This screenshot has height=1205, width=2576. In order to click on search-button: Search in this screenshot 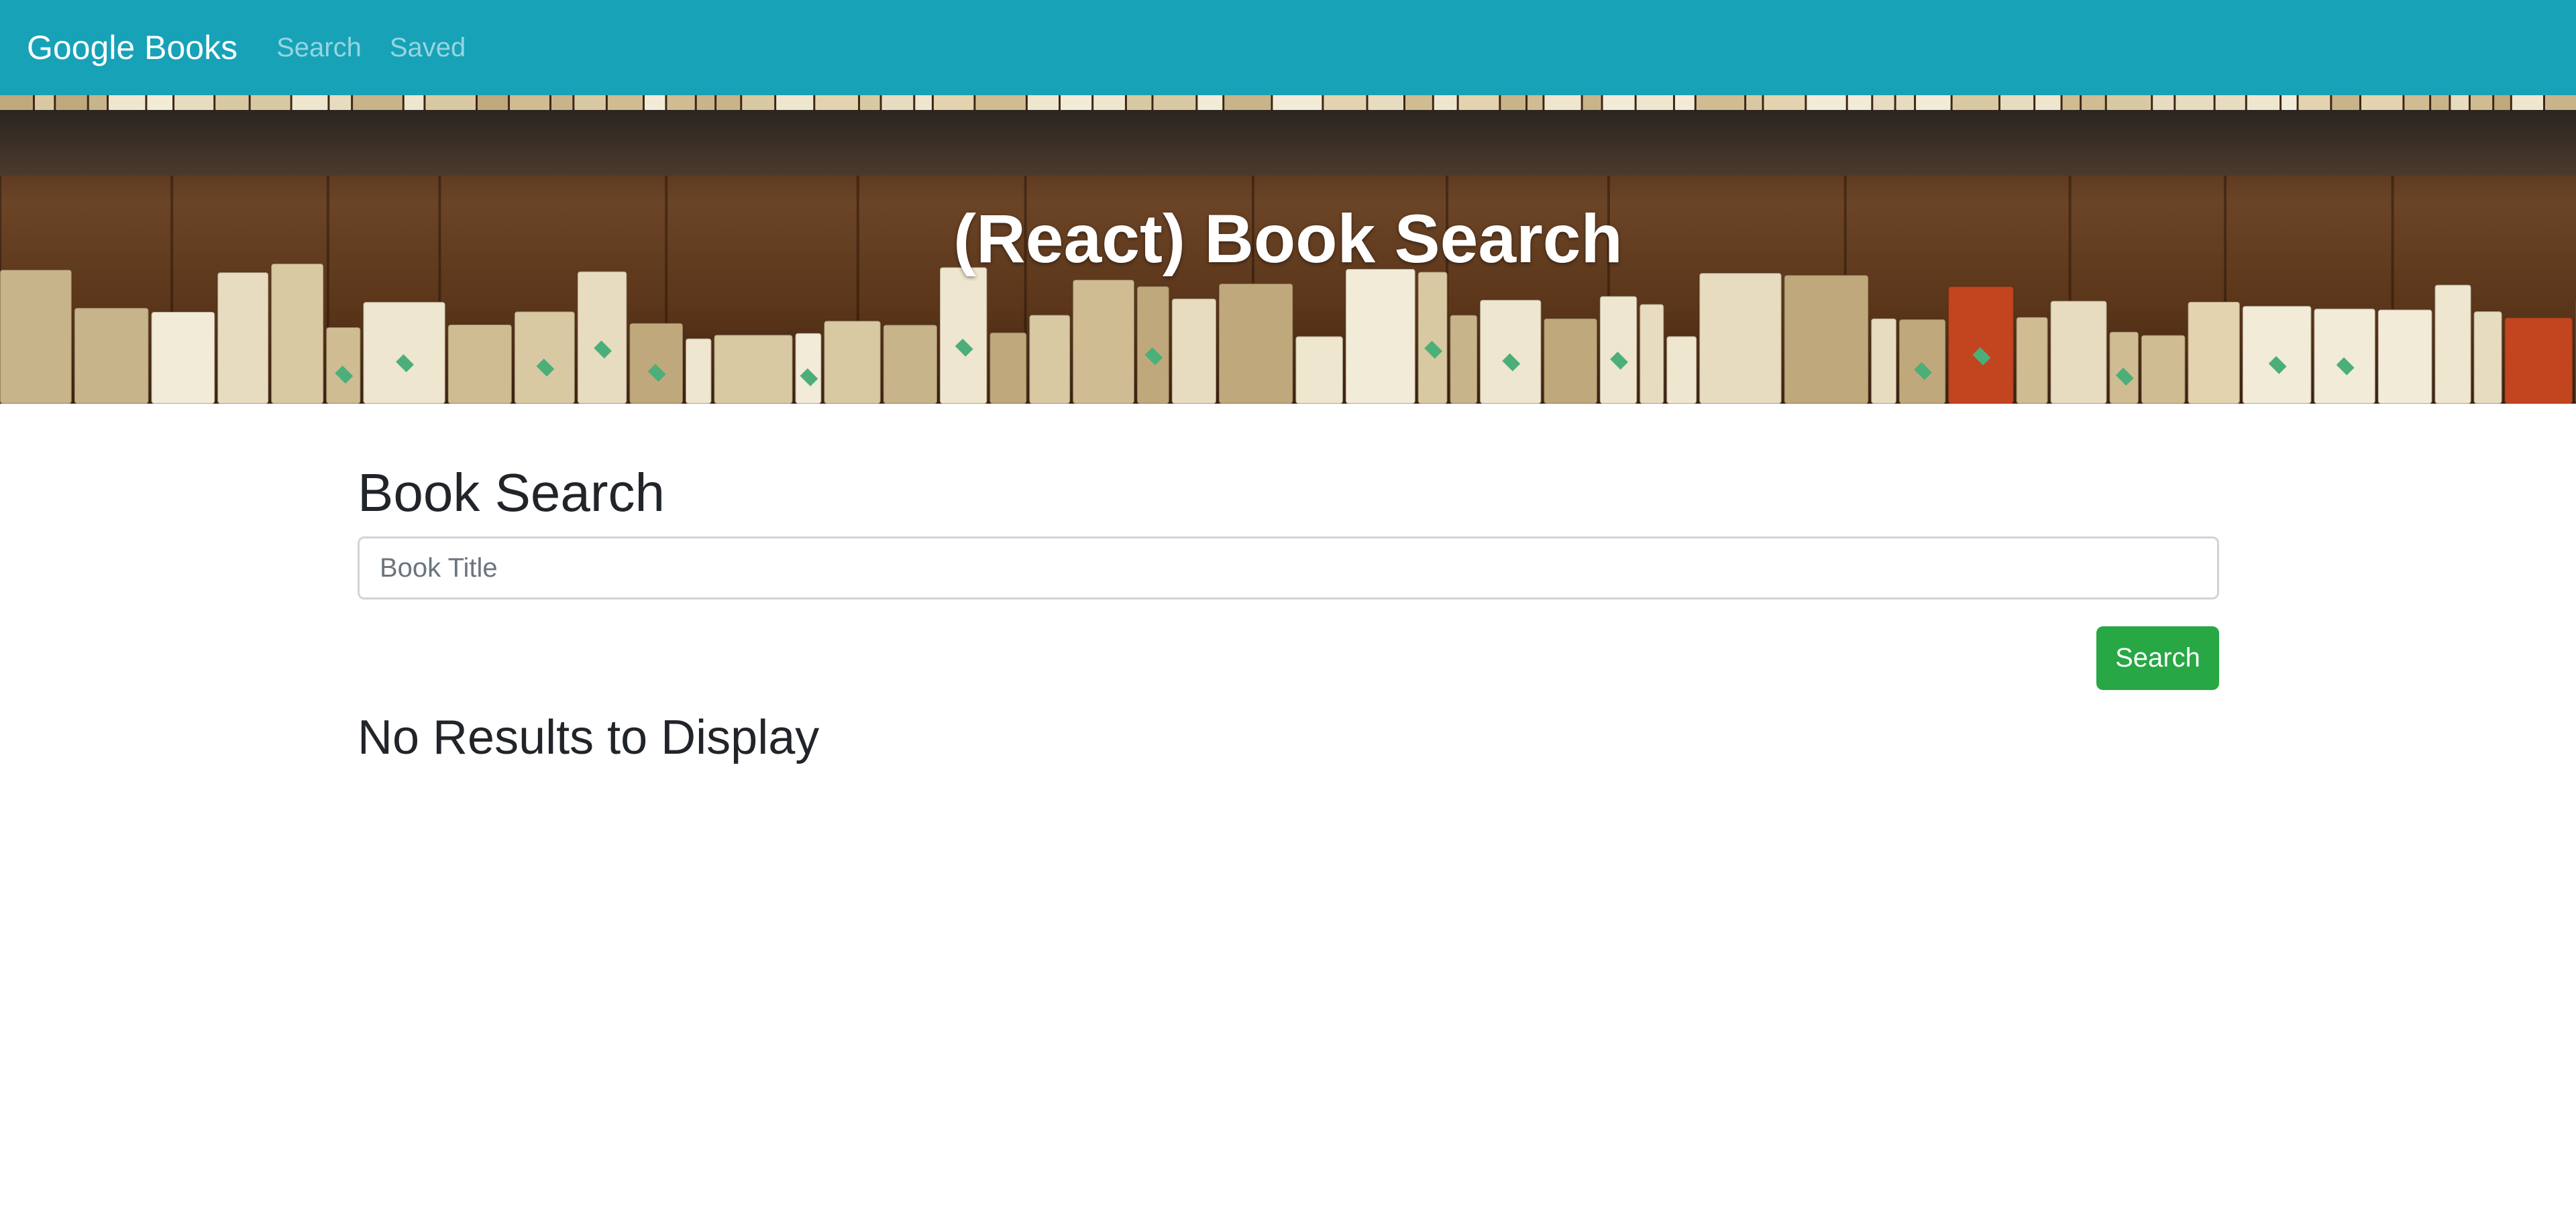, I will do `click(2157, 658)`.